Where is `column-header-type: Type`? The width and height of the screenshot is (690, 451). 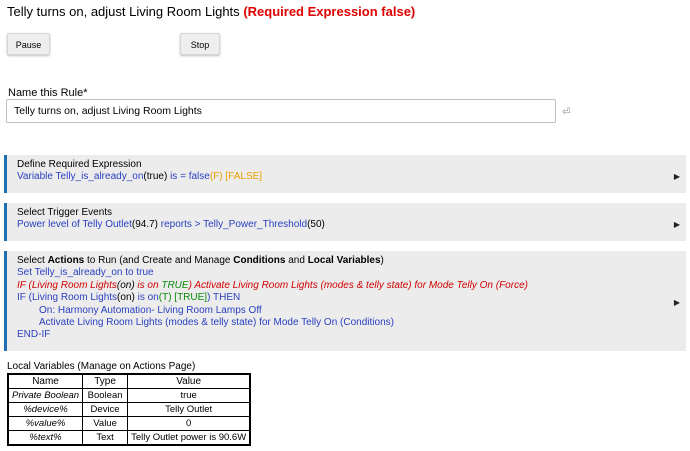 column-header-type: Type is located at coordinates (105, 381).